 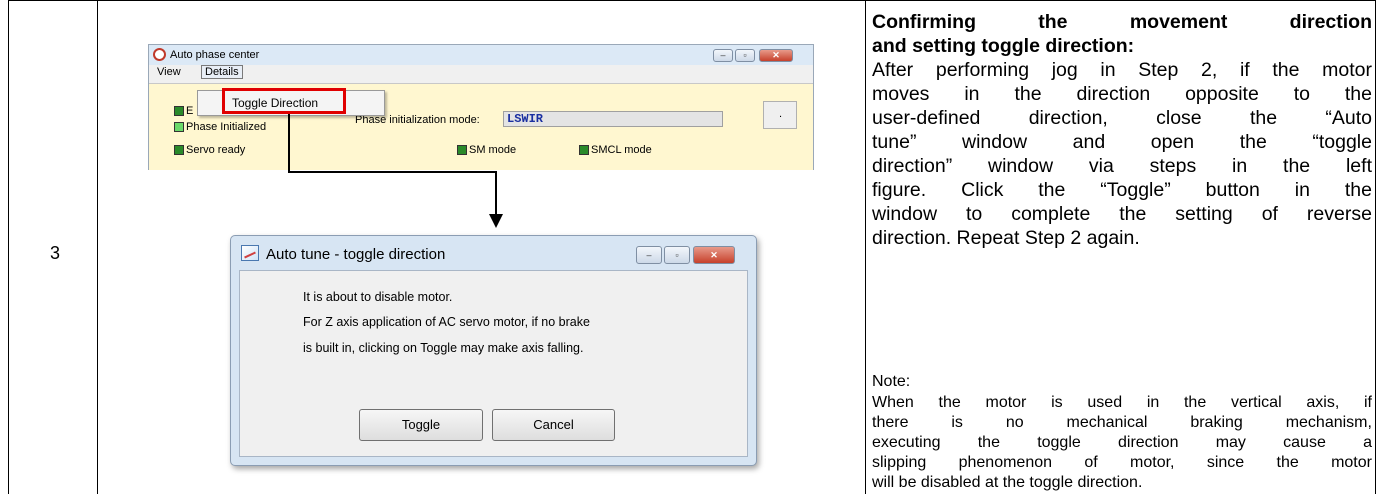 I want to click on body-word: “Toggle”, so click(x=1135, y=190).